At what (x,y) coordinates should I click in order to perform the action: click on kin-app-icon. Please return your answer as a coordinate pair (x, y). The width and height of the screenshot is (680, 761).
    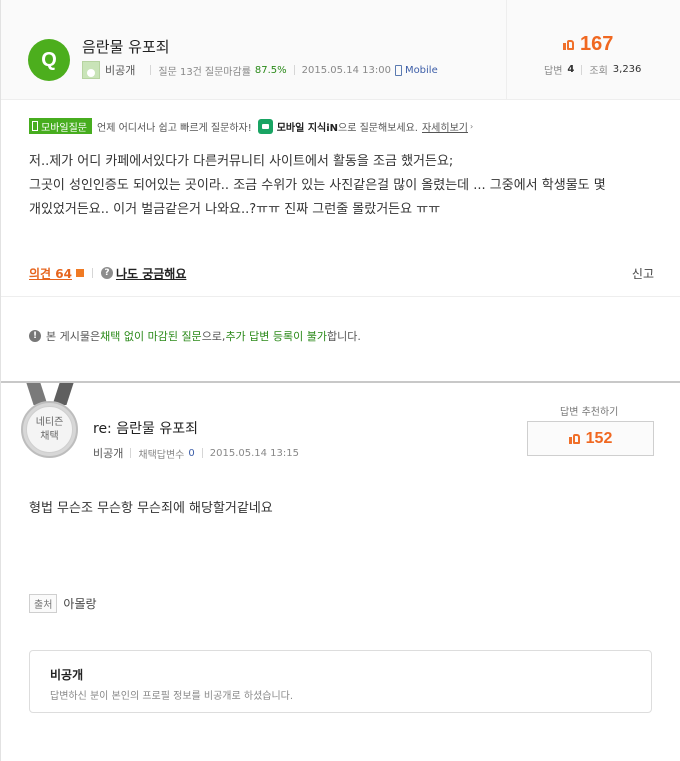
    Looking at the image, I should click on (265, 126).